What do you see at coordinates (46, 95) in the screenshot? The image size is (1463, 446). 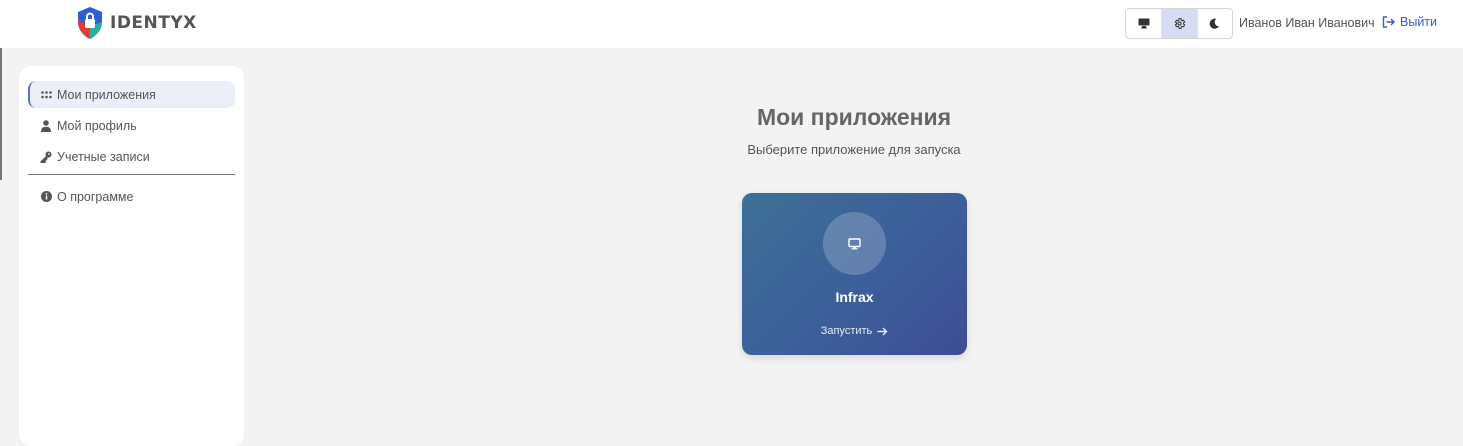 I see `apps-grid-icon` at bounding box center [46, 95].